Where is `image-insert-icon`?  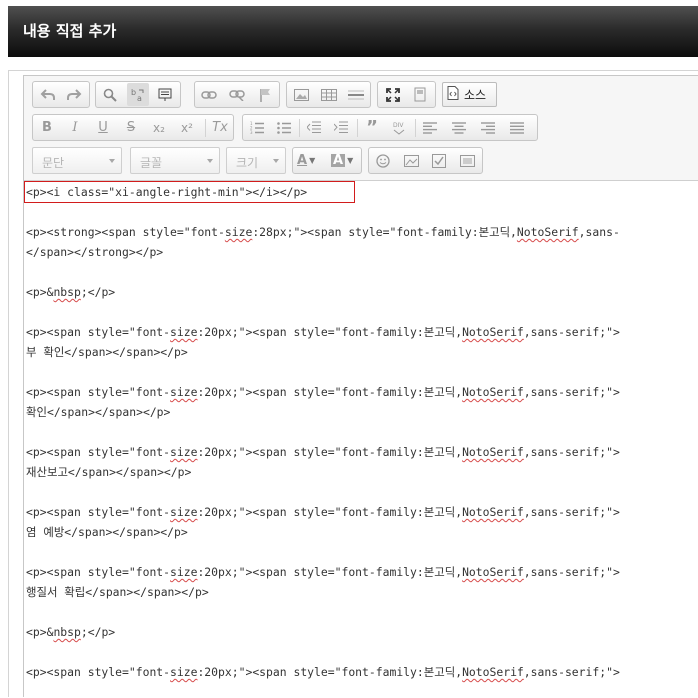 image-insert-icon is located at coordinates (467, 160).